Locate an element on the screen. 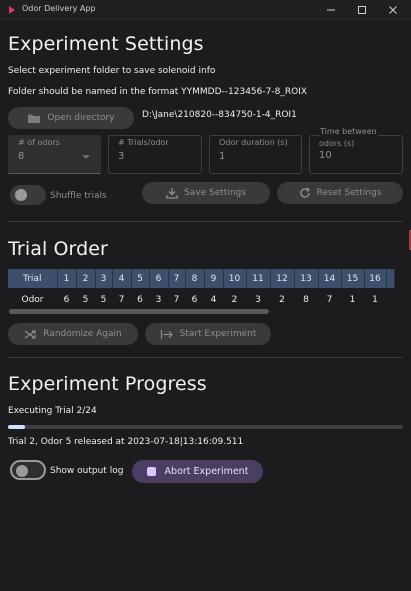 The image size is (411, 591). trial-row-label: Trial is located at coordinates (33, 278).